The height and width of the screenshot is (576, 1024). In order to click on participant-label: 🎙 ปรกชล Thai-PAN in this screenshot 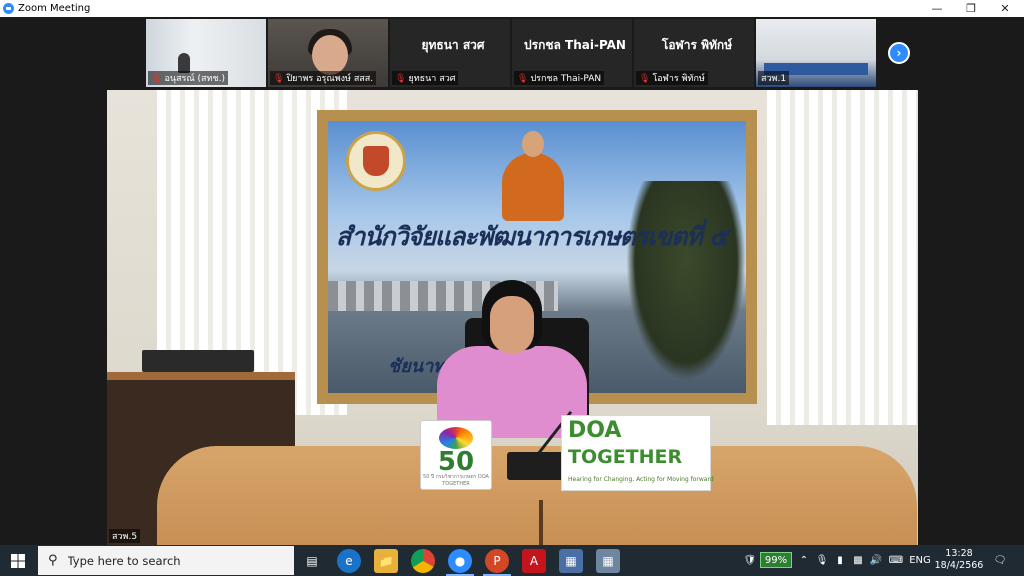, I will do `click(559, 78)`.